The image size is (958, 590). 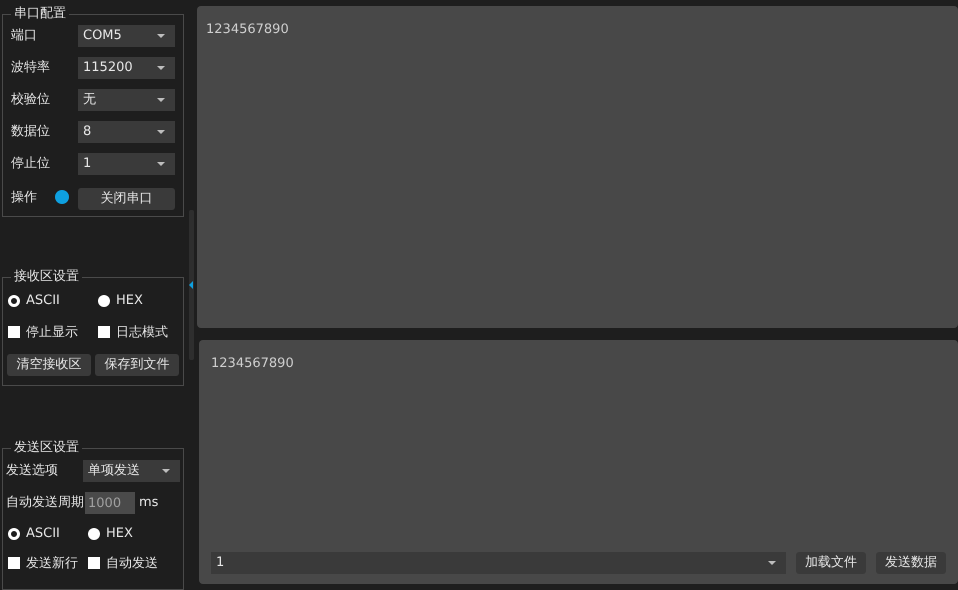 What do you see at coordinates (30, 100) in the screenshot?
I see `field-label: 校验位` at bounding box center [30, 100].